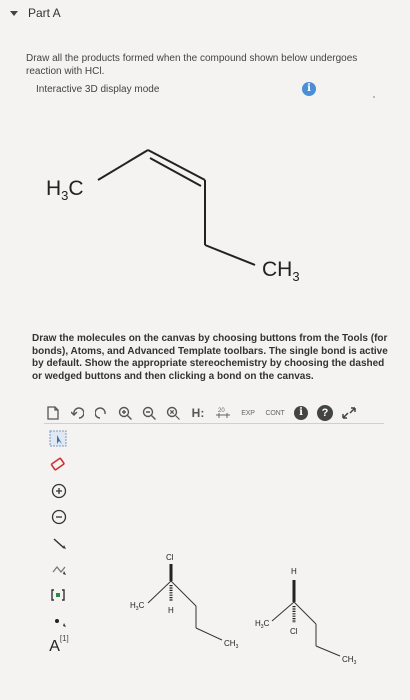  What do you see at coordinates (349, 660) in the screenshot?
I see `product2-ch3-label: CH3` at bounding box center [349, 660].